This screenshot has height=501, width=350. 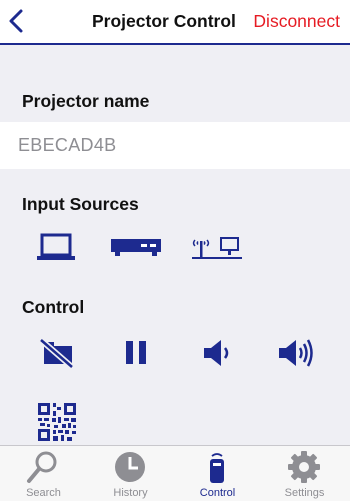 I want to click on input-source-computer-button, so click(x=56, y=247).